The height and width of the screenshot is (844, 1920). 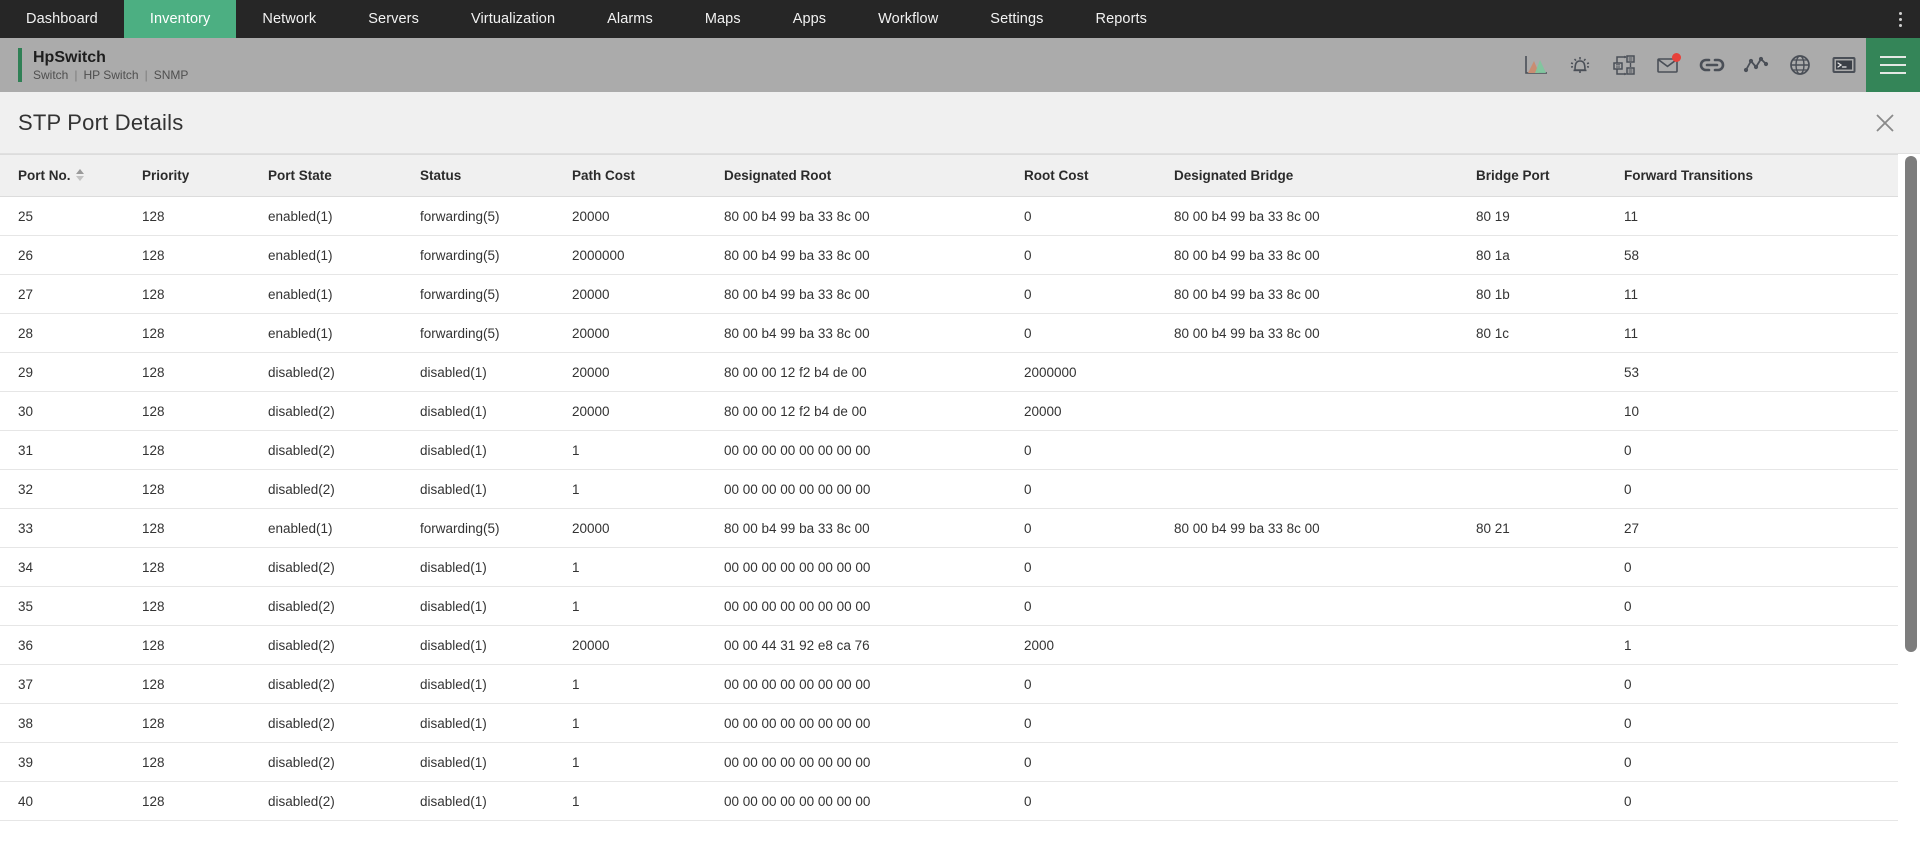 I want to click on column-header-designated-root: Designated Root, so click(x=858, y=175).